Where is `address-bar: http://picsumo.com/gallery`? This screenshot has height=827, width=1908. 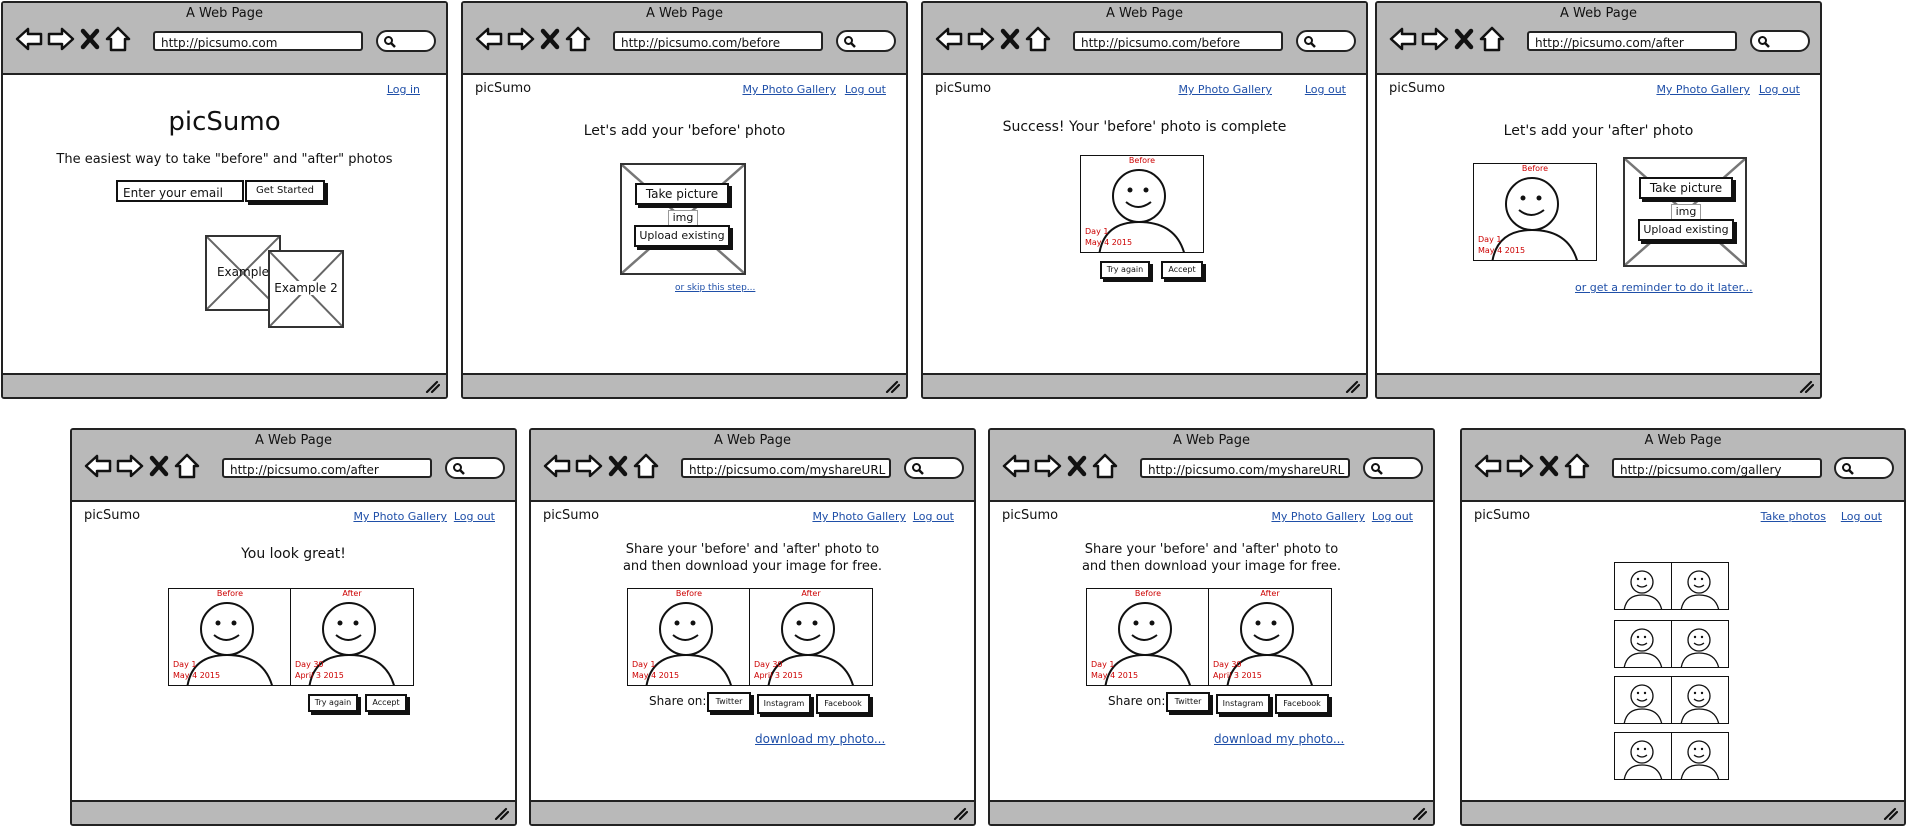
address-bar: http://picsumo.com/gallery is located at coordinates (1717, 468).